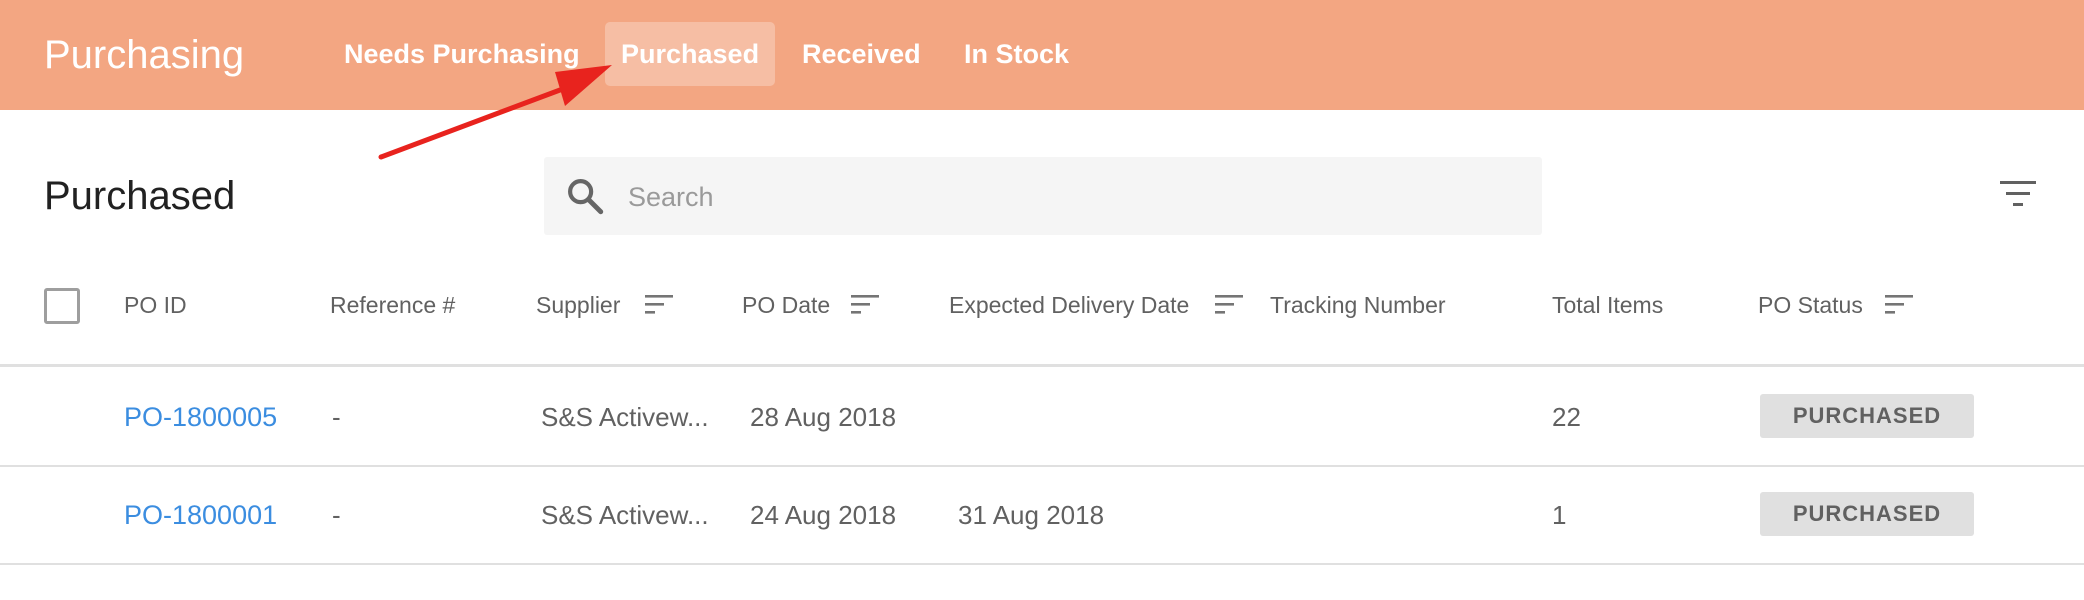 The height and width of the screenshot is (600, 2084). What do you see at coordinates (578, 305) in the screenshot?
I see `column-header-supplier: Supplier` at bounding box center [578, 305].